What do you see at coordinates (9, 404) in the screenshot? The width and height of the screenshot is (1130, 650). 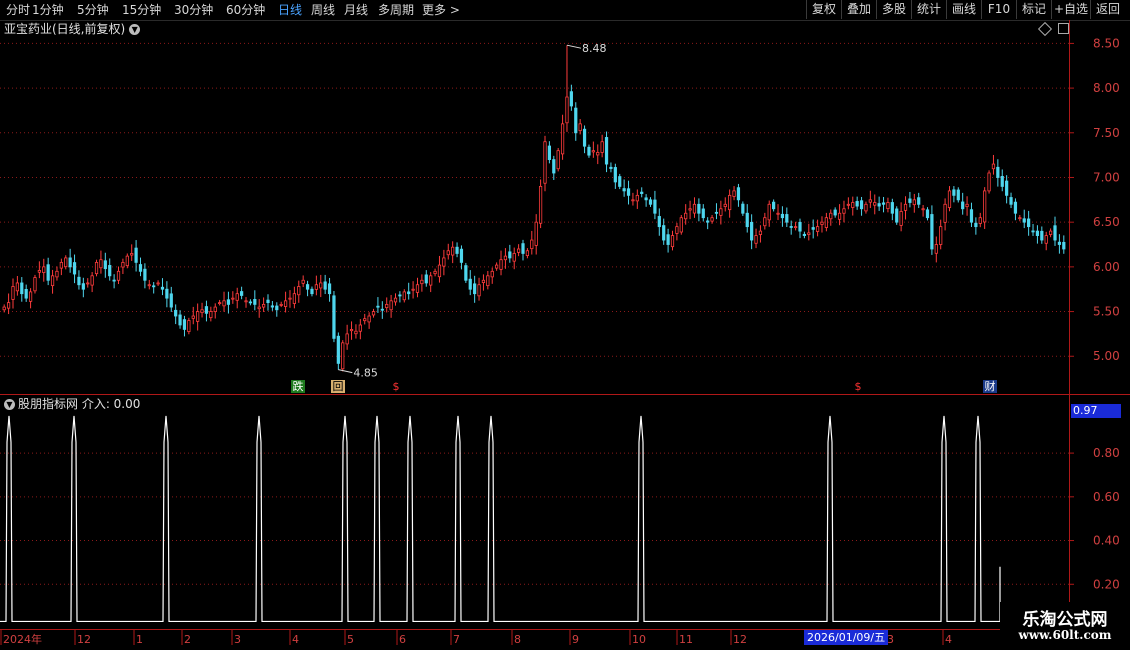 I see `chevron-down-icon: ▼` at bounding box center [9, 404].